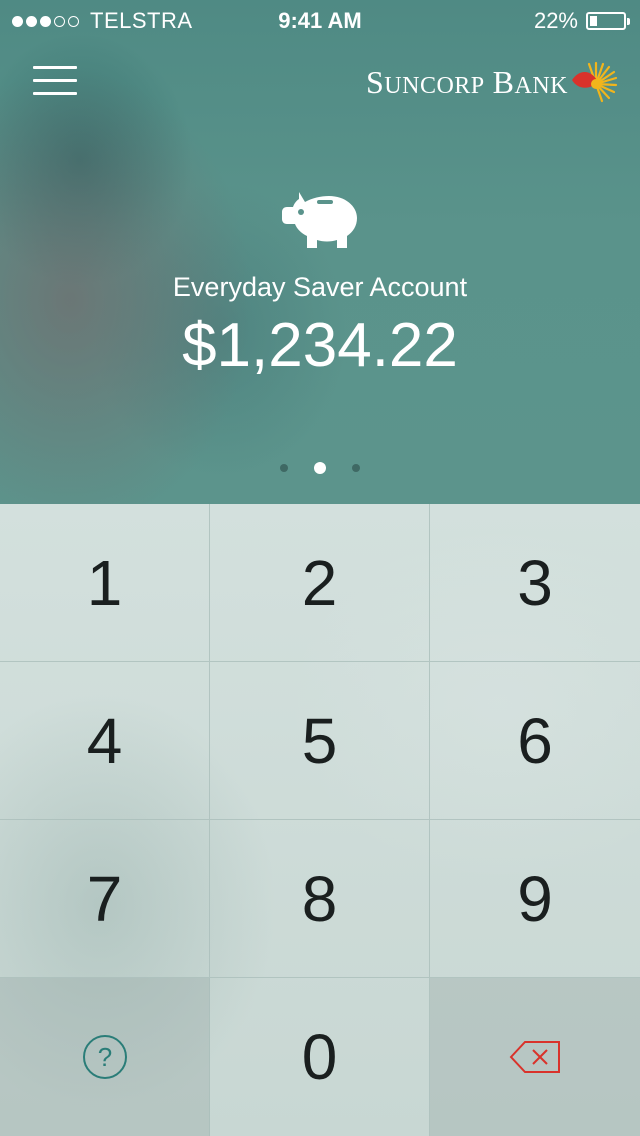 Image resolution: width=640 pixels, height=1136 pixels. I want to click on key-1: 1, so click(105, 583).